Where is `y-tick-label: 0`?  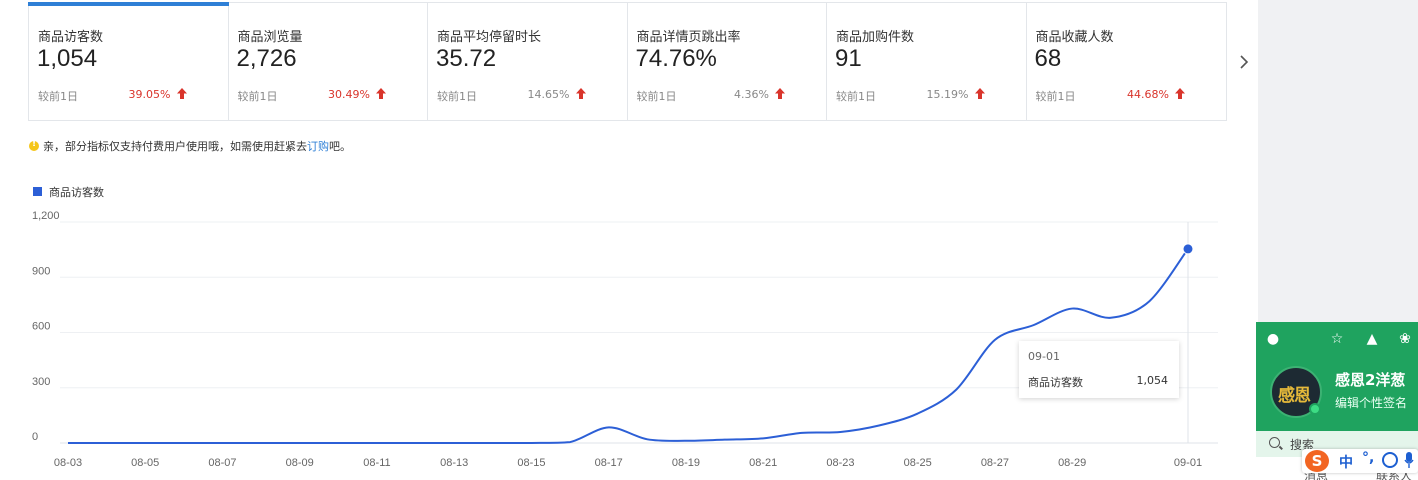
y-tick-label: 0 is located at coordinates (35, 437).